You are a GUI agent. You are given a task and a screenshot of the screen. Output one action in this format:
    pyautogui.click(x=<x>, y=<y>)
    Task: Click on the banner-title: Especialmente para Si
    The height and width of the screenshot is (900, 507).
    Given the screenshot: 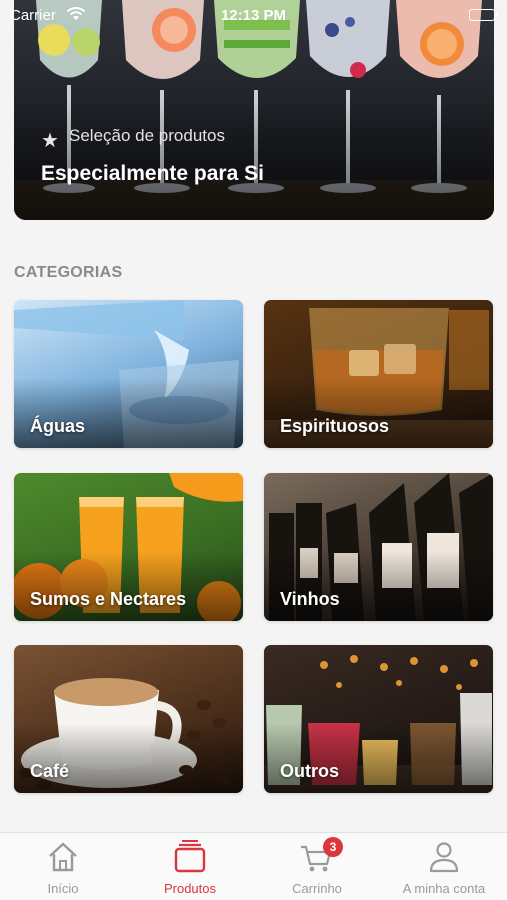 What is the action you would take?
    pyautogui.click(x=152, y=173)
    